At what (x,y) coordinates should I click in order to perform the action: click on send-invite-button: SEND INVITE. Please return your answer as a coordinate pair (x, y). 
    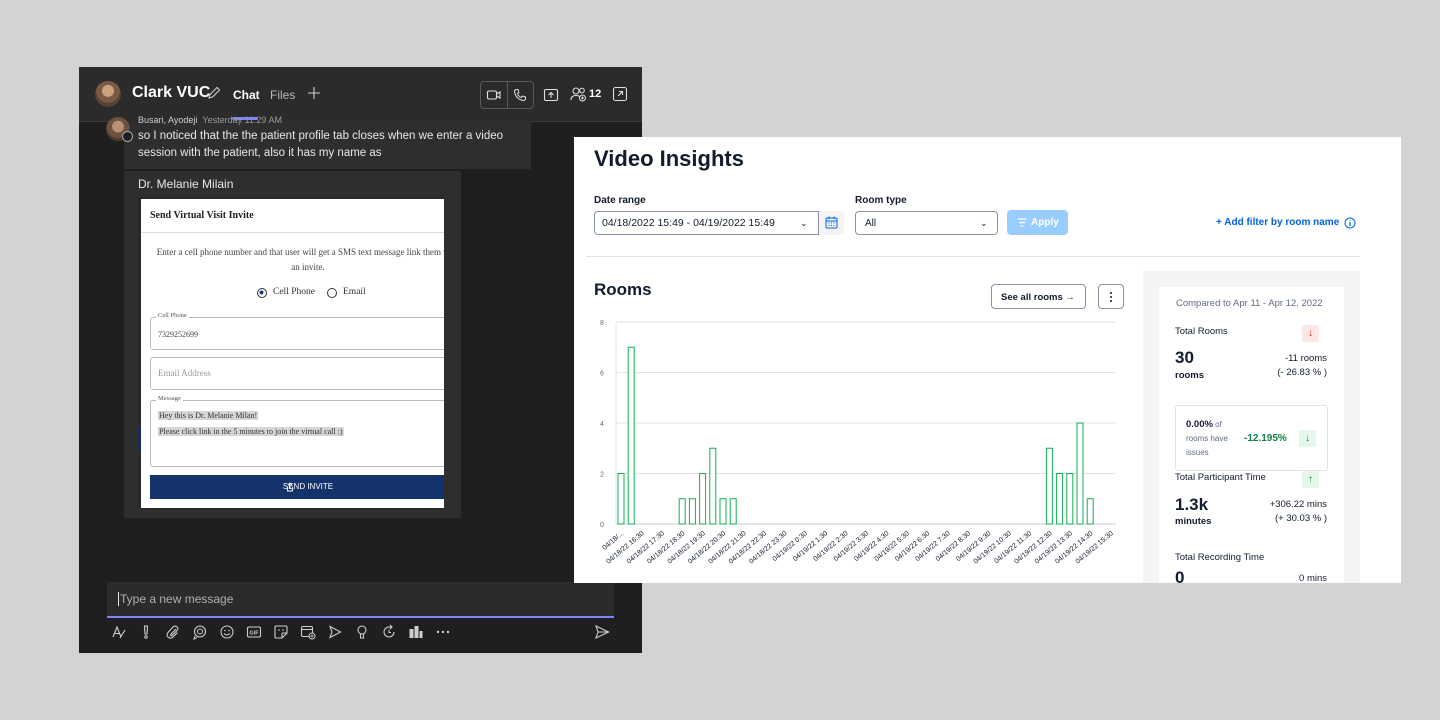
    Looking at the image, I should click on (297, 487).